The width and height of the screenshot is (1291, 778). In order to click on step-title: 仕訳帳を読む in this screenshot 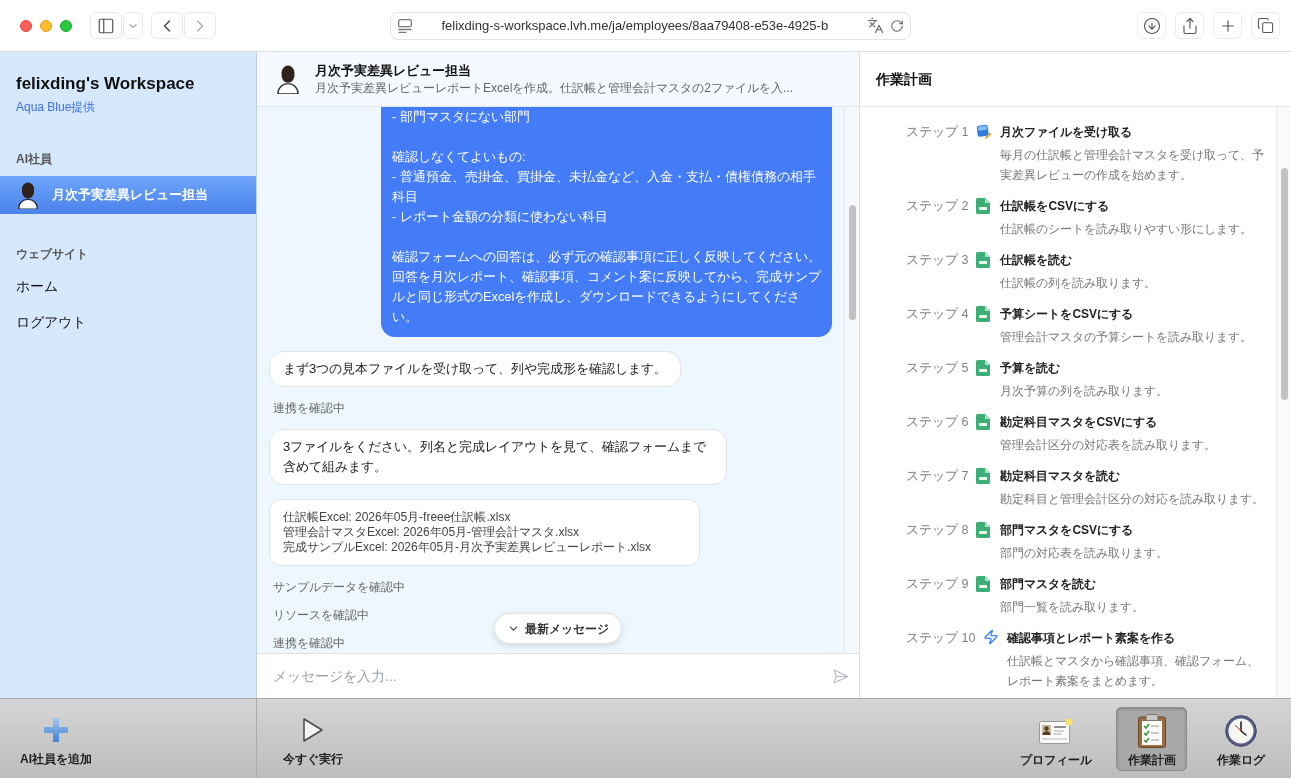, I will do `click(1037, 260)`.